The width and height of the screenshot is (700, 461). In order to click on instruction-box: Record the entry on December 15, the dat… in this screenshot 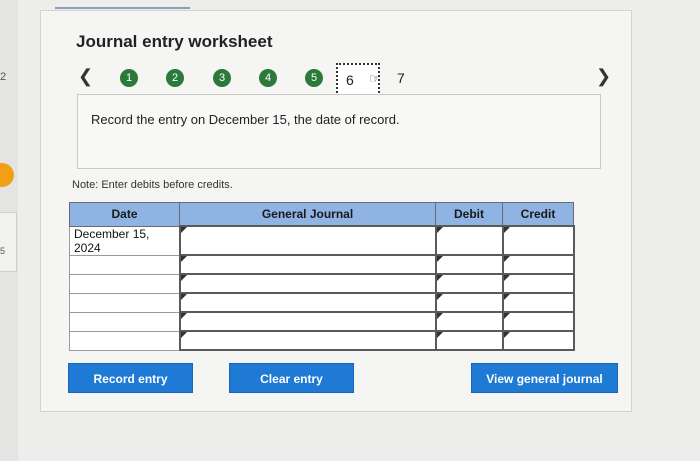, I will do `click(339, 131)`.